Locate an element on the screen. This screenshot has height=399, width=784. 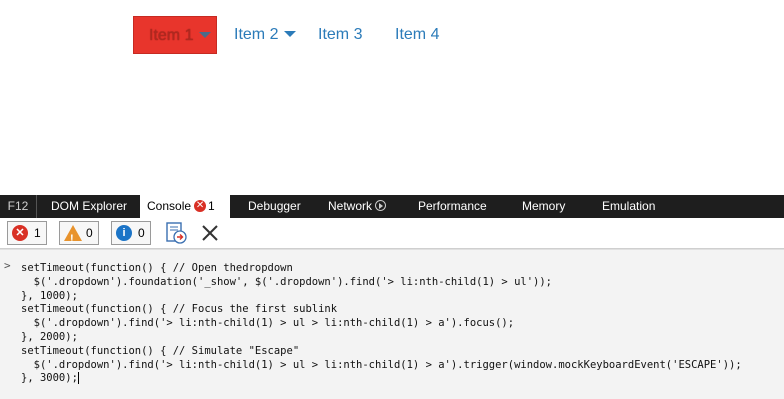
text-cursor is located at coordinates (78, 378).